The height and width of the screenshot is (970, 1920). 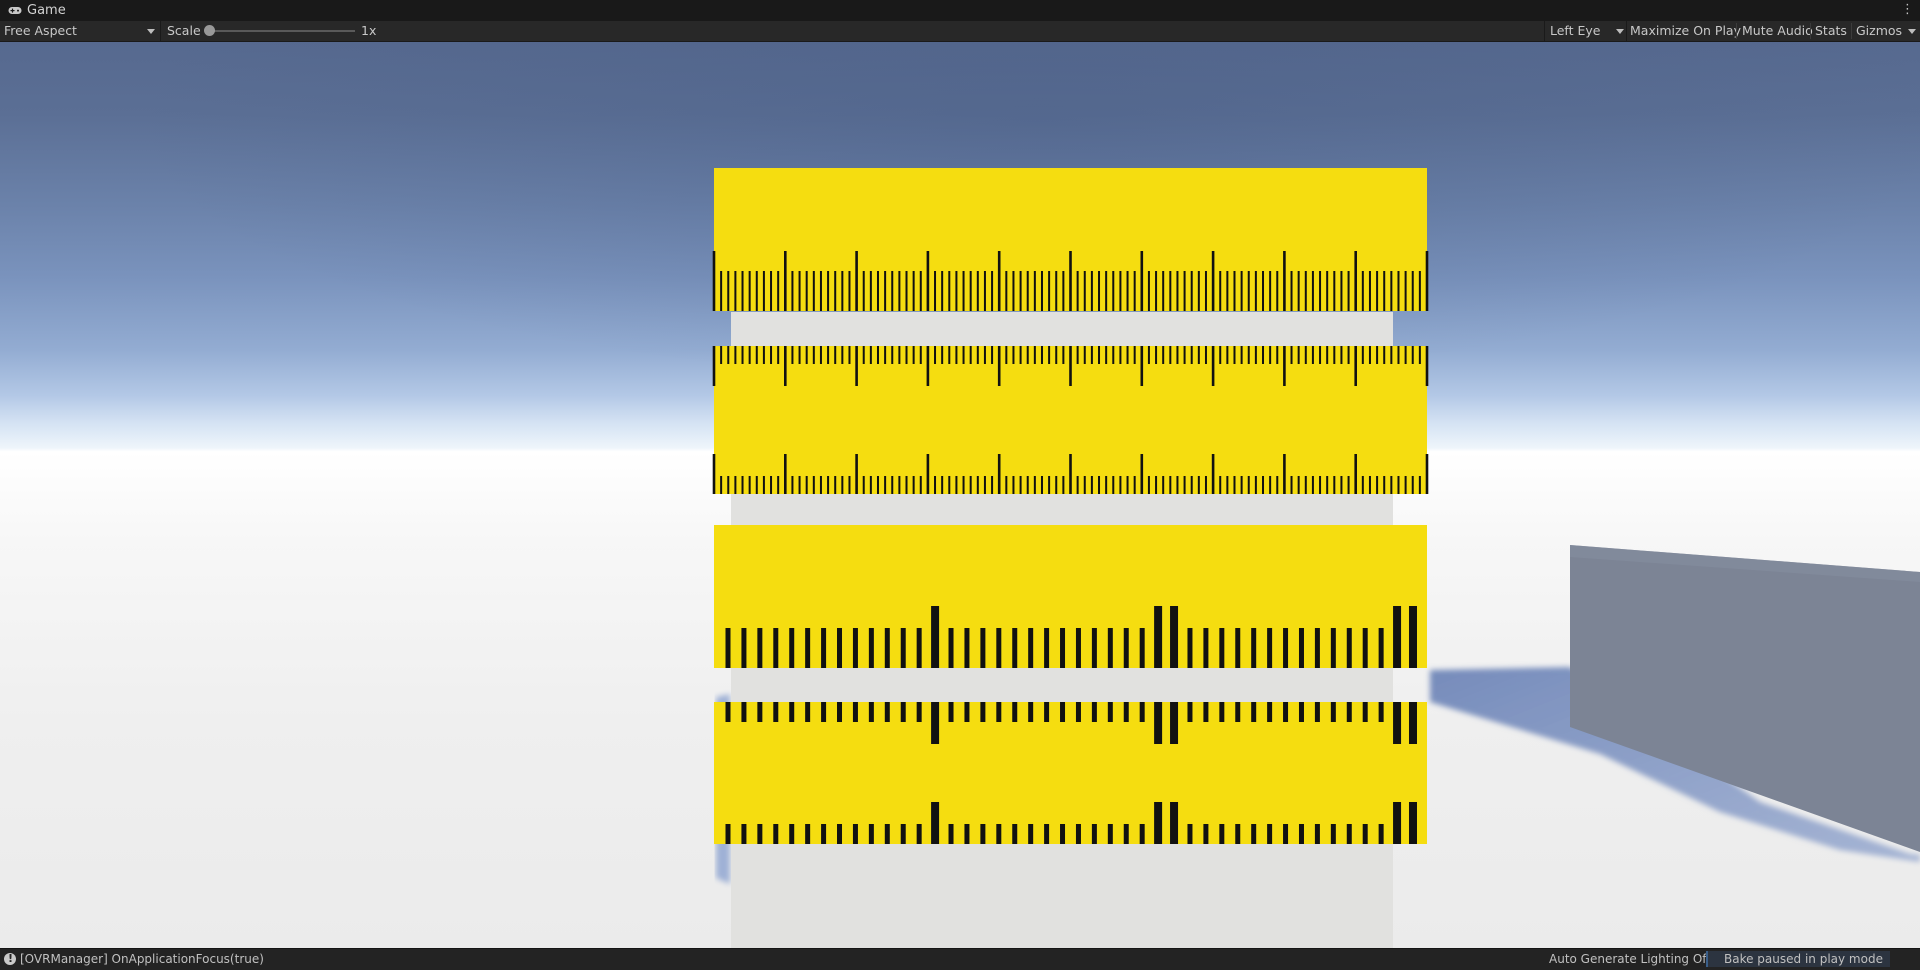 I want to click on scale-slider-track, so click(x=282, y=31).